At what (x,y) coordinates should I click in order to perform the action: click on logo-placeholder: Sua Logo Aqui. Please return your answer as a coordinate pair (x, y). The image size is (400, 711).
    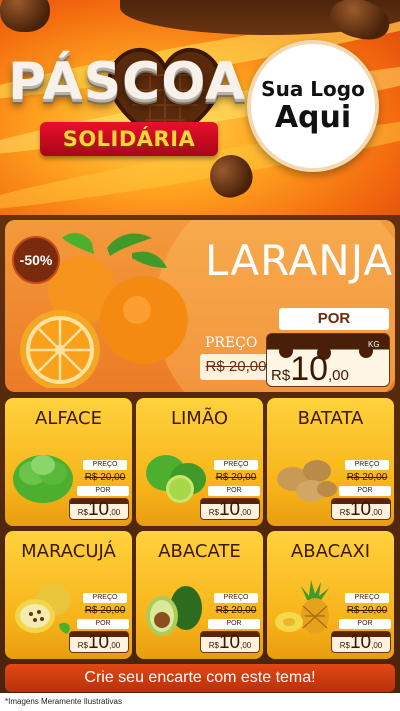
    Looking at the image, I should click on (313, 106).